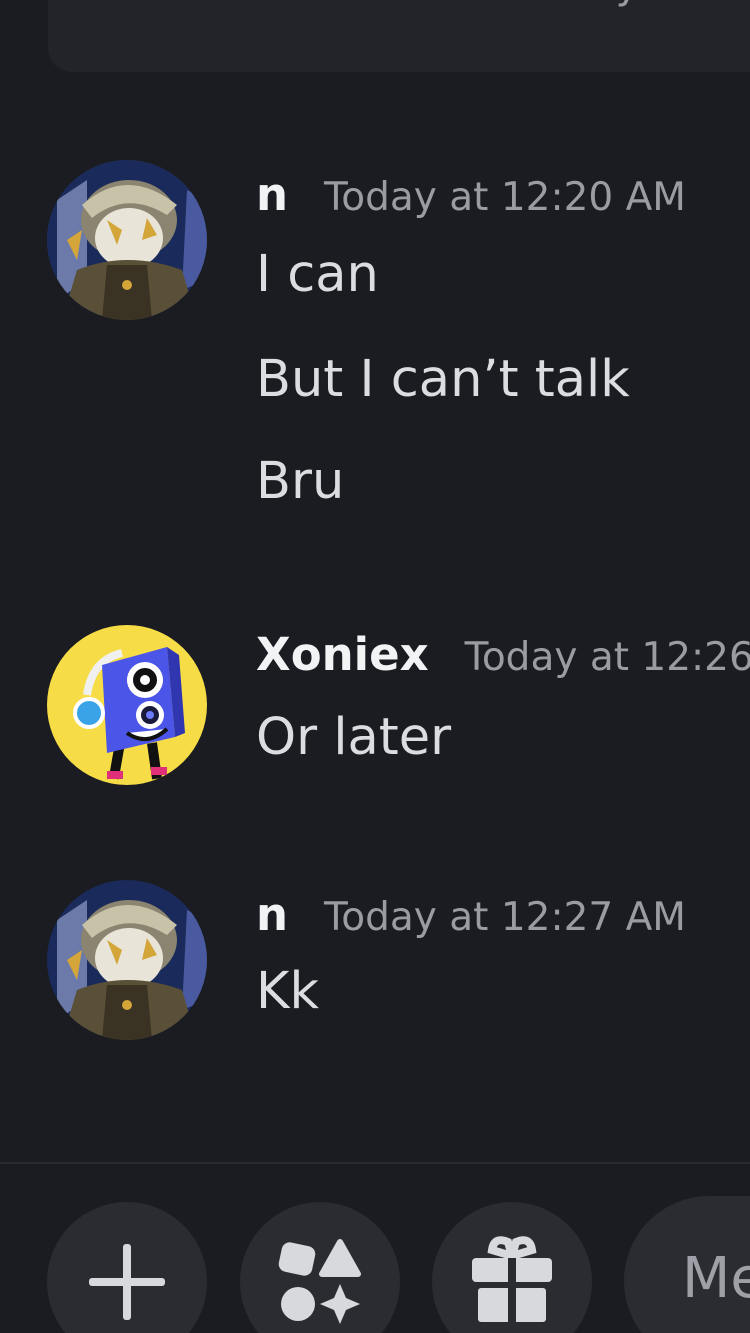 This screenshot has height=1333, width=750. What do you see at coordinates (716, 1278) in the screenshot?
I see `message-input-placeholder: Me` at bounding box center [716, 1278].